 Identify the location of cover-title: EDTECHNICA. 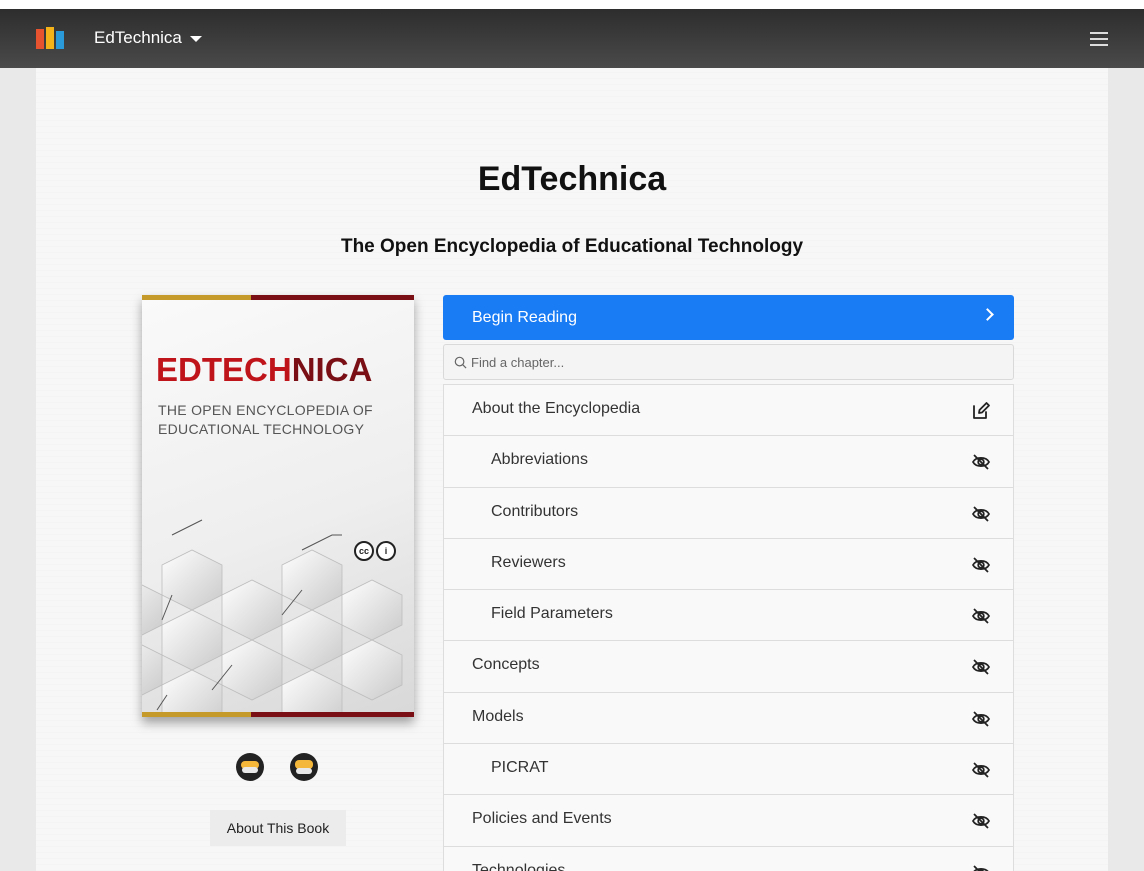
(264, 370).